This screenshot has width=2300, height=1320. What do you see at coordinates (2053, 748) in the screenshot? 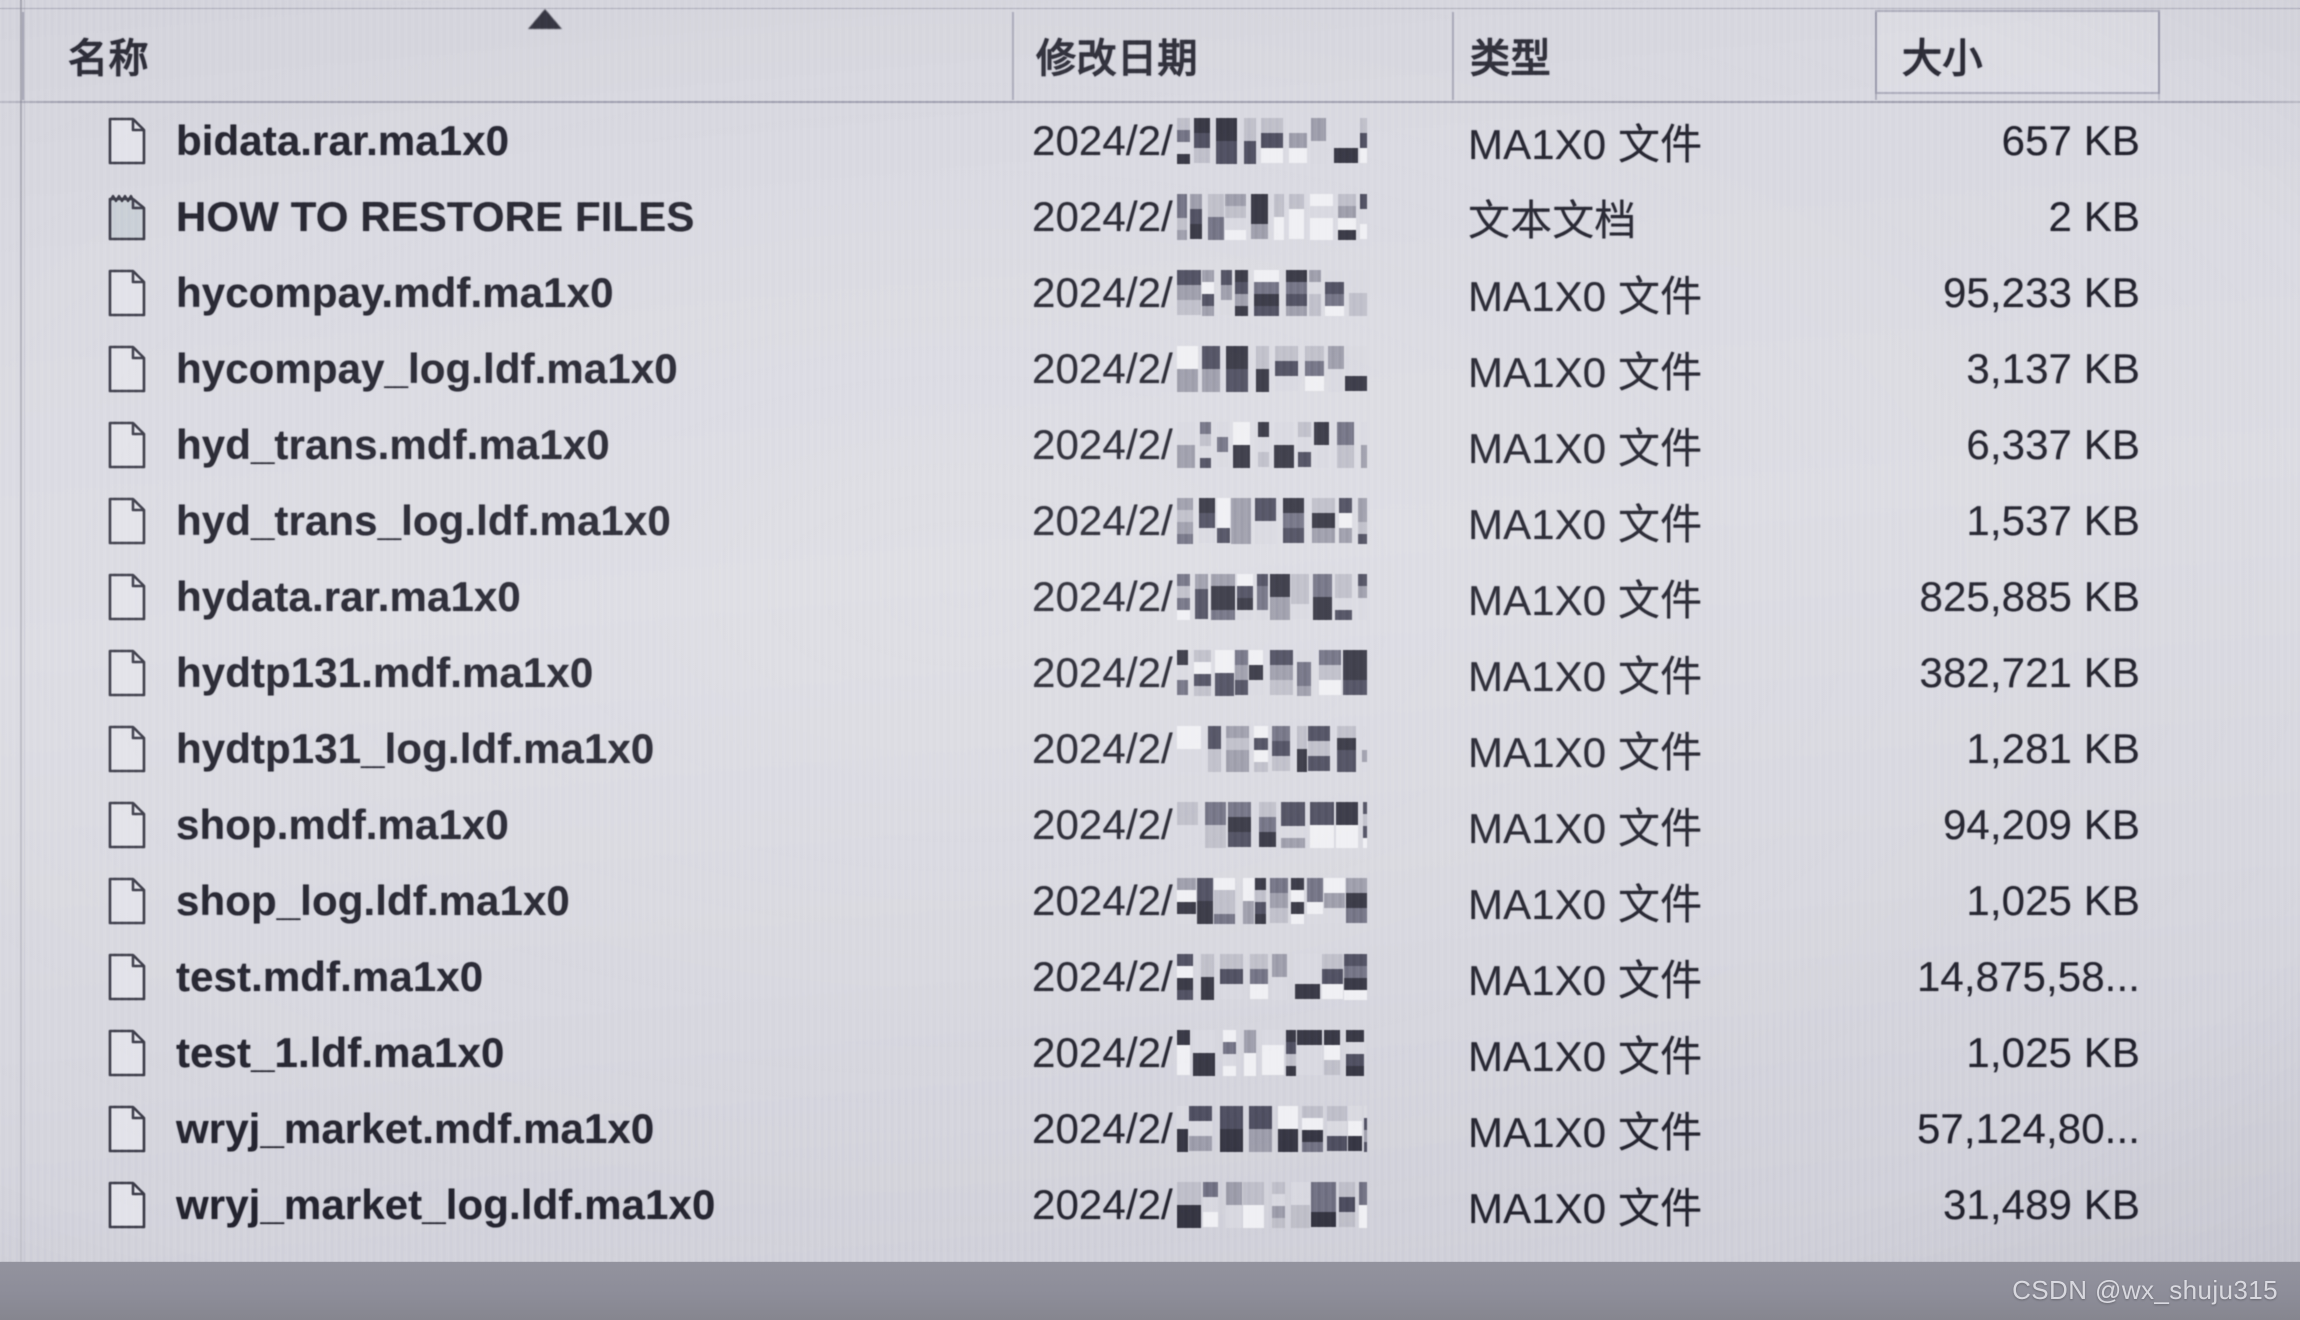
I see `file-size-label: 1,281 KB` at bounding box center [2053, 748].